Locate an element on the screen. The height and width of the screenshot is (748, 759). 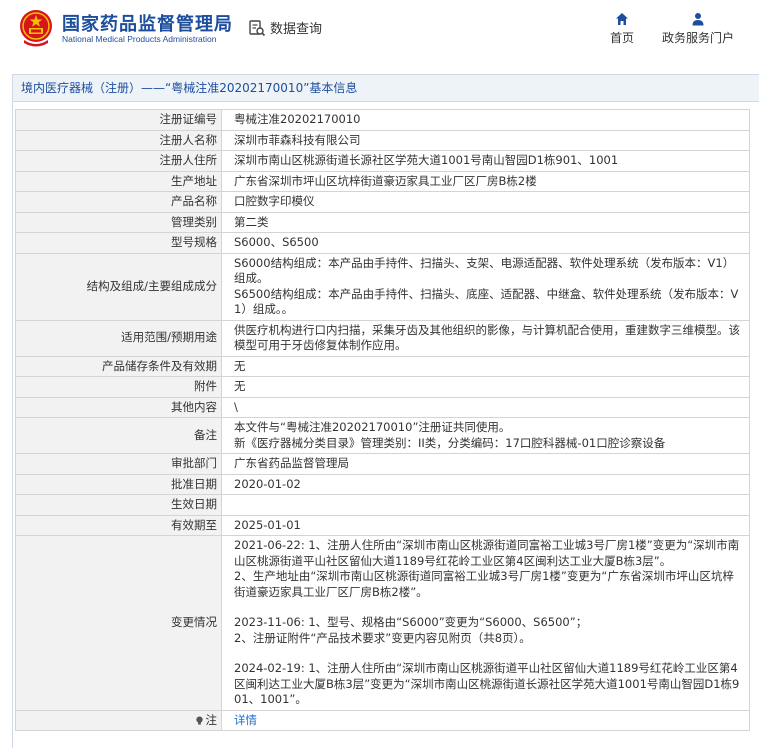
info-row: 管理类别 第二类 is located at coordinates (382, 222).